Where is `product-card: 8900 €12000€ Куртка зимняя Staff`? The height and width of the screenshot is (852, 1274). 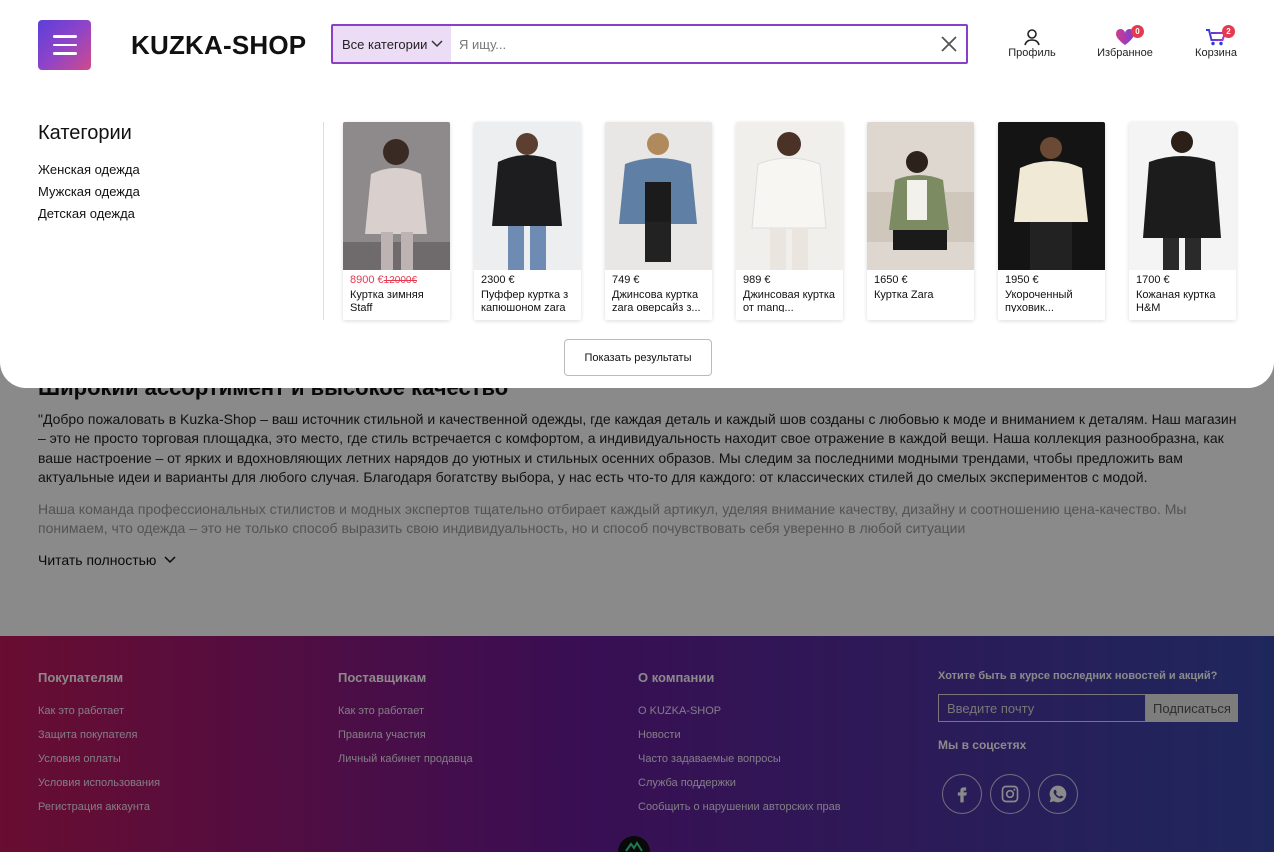
product-card: 8900 €12000€ Куртка зимняя Staff is located at coordinates (396, 221).